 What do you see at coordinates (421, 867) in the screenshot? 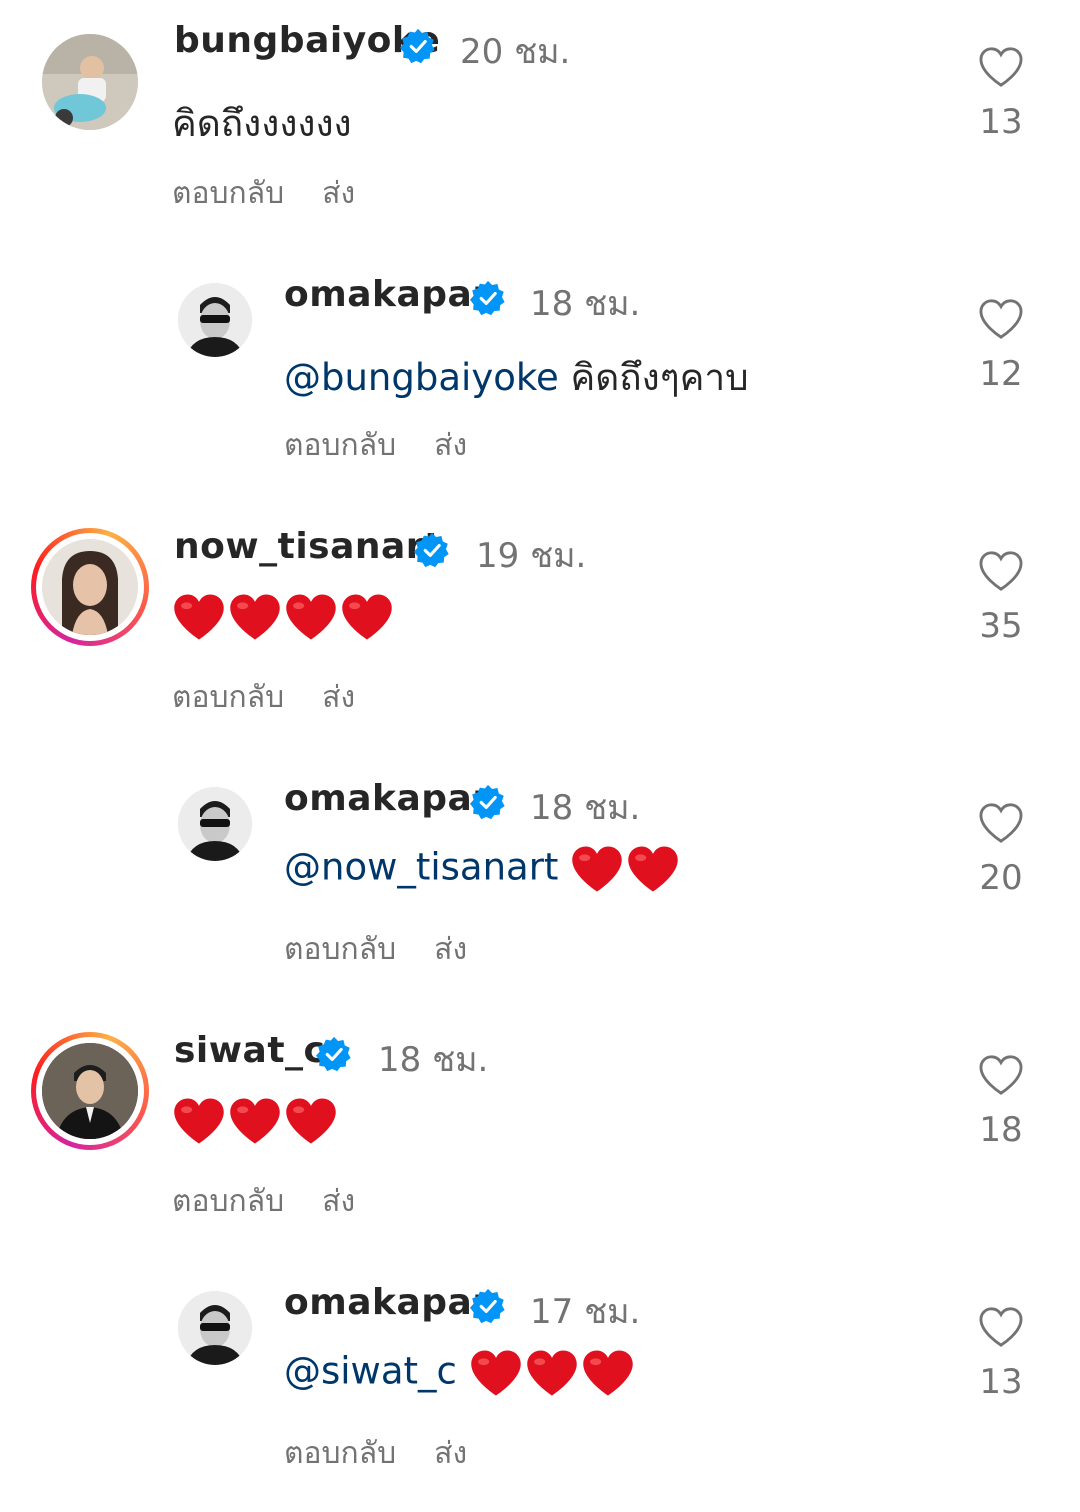
I see `mention-link: @now_tisanart` at bounding box center [421, 867].